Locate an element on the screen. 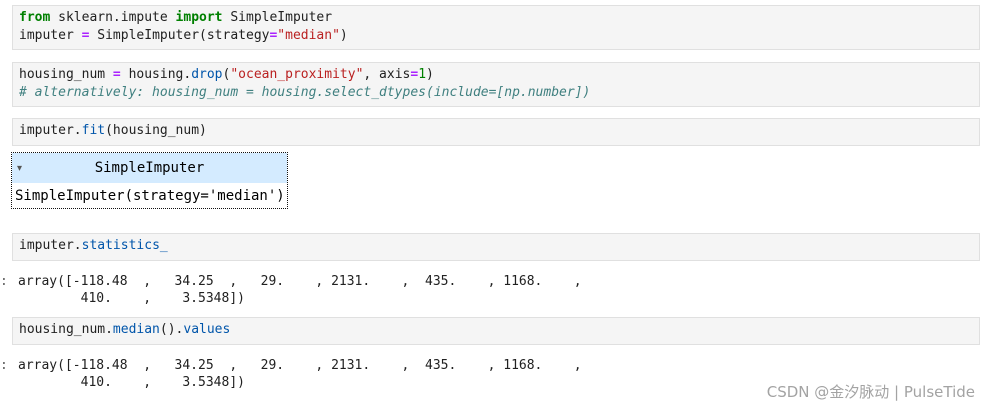 The height and width of the screenshot is (409, 981). statistics-attr: statistics_ is located at coordinates (124, 245).